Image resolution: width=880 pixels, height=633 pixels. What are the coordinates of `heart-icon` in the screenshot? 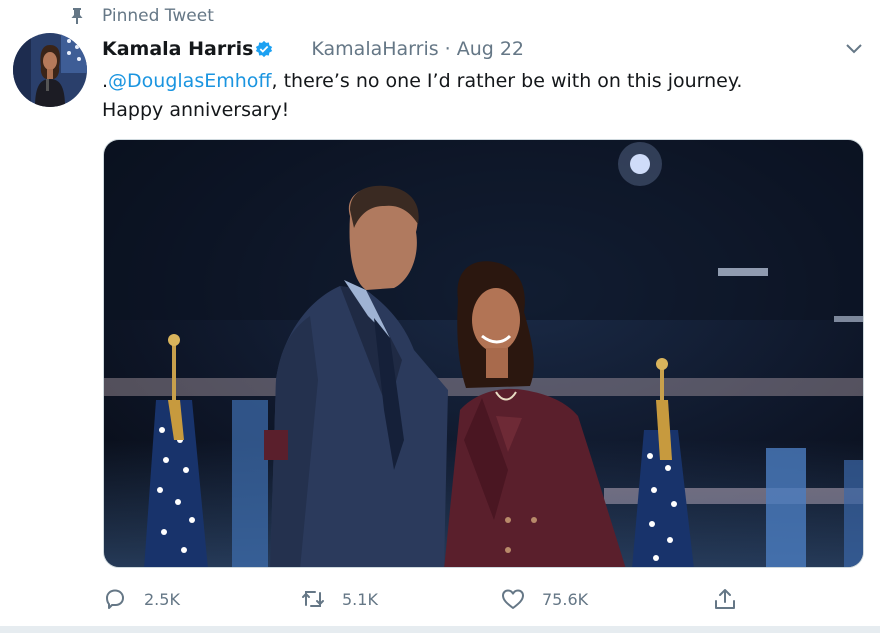 It's located at (513, 599).